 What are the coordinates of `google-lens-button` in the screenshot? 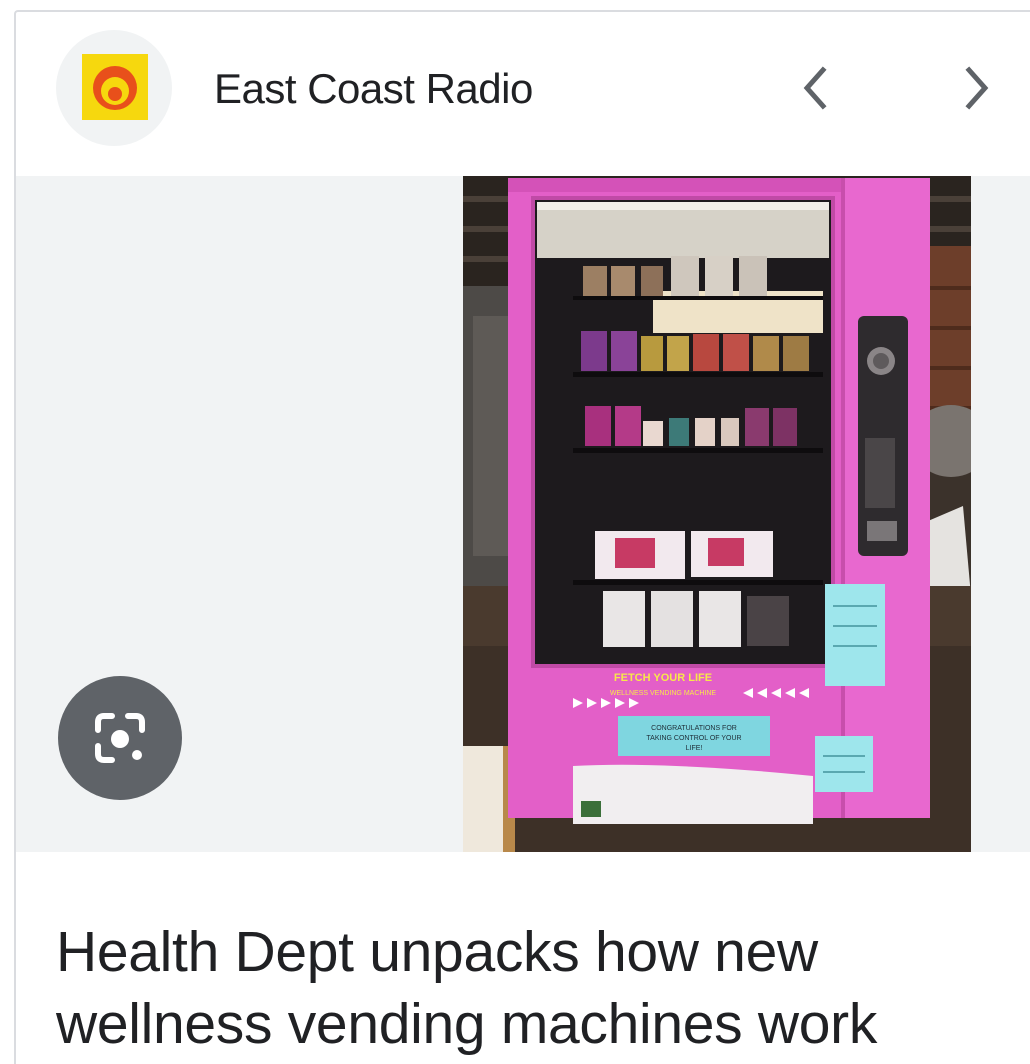 It's located at (120, 738).